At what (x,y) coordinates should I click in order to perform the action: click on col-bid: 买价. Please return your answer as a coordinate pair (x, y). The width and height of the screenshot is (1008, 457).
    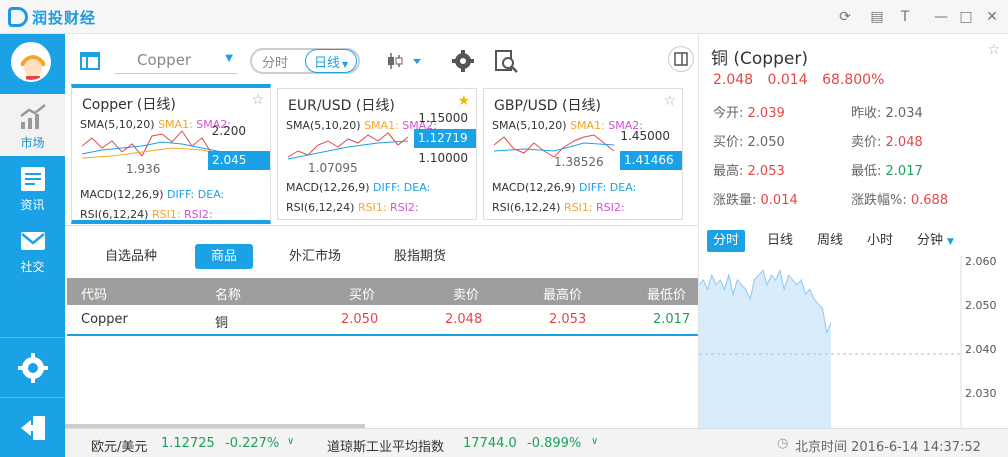
    Looking at the image, I should click on (362, 293).